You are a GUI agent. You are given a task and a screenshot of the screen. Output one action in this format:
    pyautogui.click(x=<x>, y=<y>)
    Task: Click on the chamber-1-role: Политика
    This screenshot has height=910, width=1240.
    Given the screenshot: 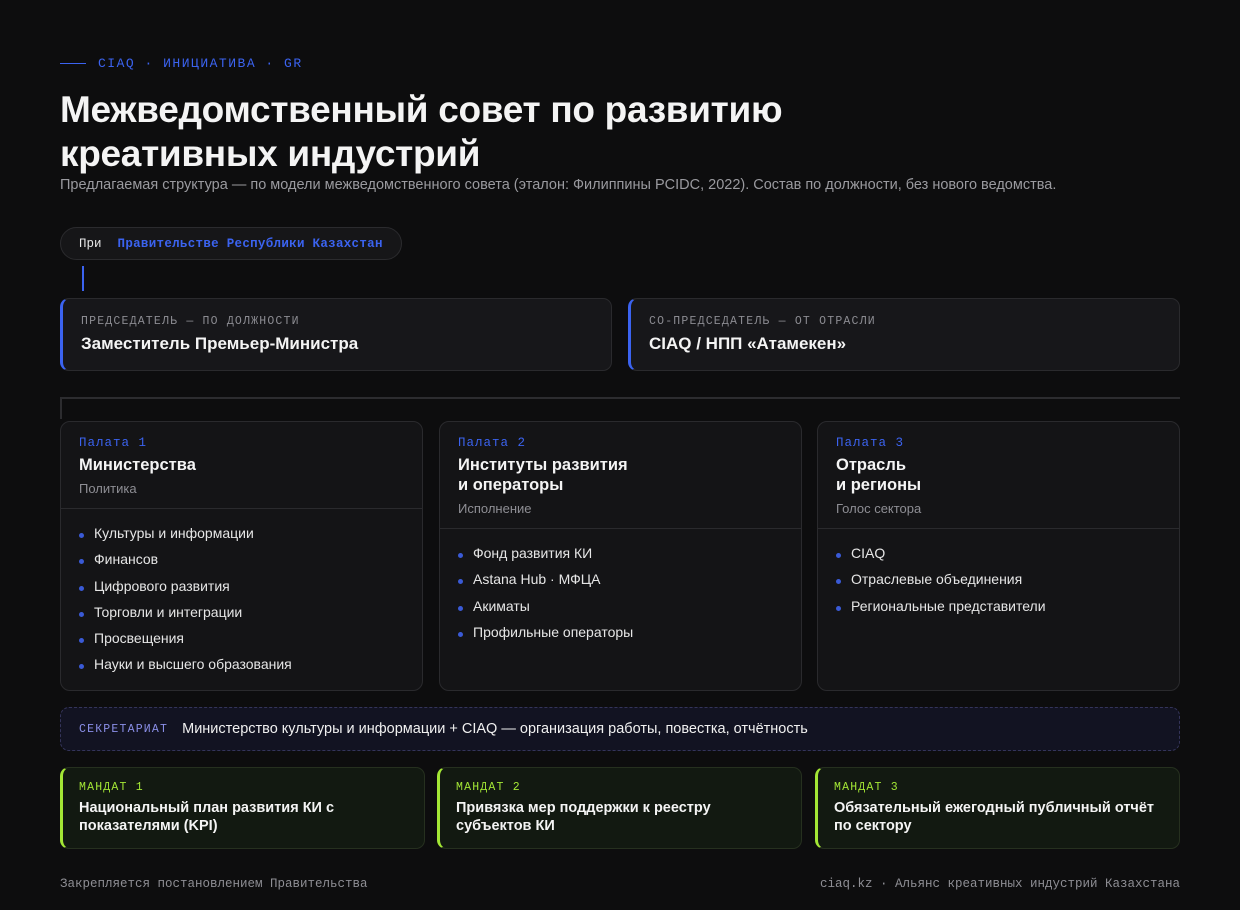 What is the action you would take?
    pyautogui.click(x=108, y=488)
    